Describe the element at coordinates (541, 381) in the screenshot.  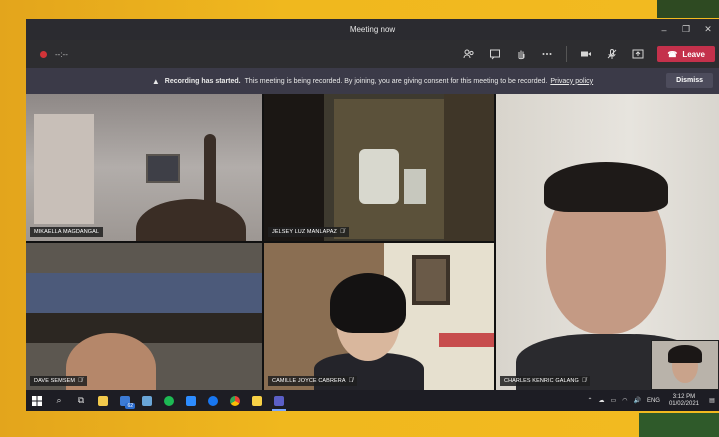
I see `participant-name: CHARLES KENRIC GALANG` at that location.